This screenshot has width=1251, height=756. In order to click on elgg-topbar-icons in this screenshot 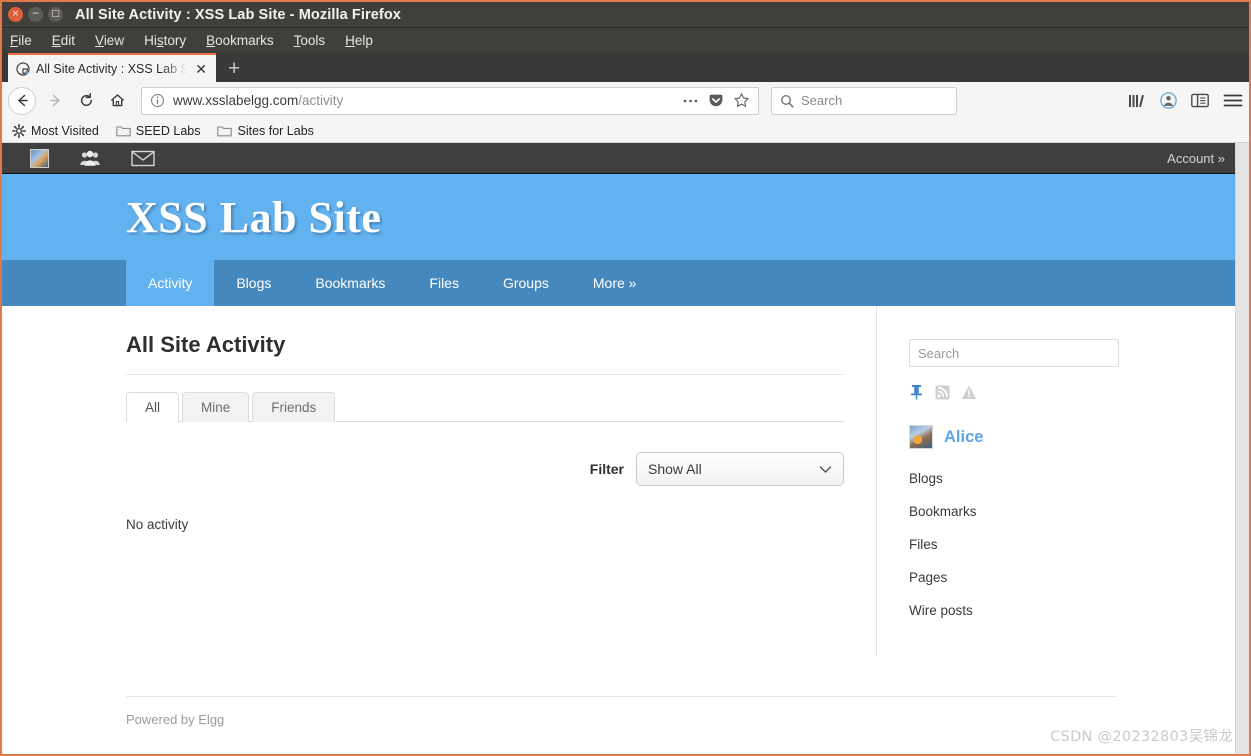, I will do `click(92, 158)`.